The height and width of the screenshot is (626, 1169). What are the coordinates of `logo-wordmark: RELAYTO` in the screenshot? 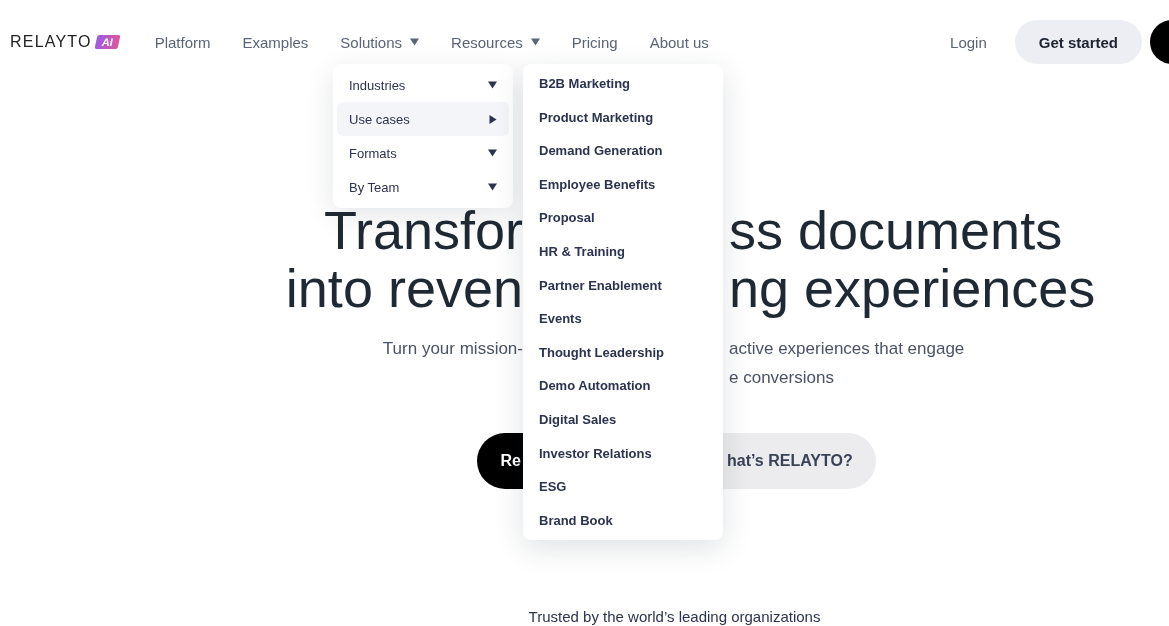 It's located at (51, 42).